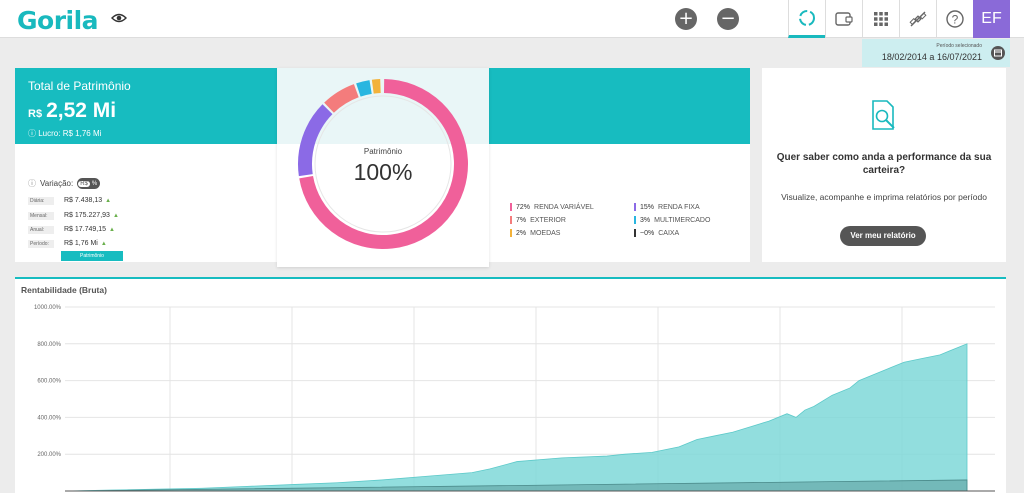  Describe the element at coordinates (669, 233) in the screenshot. I see `legend-name: CAIXA` at that location.